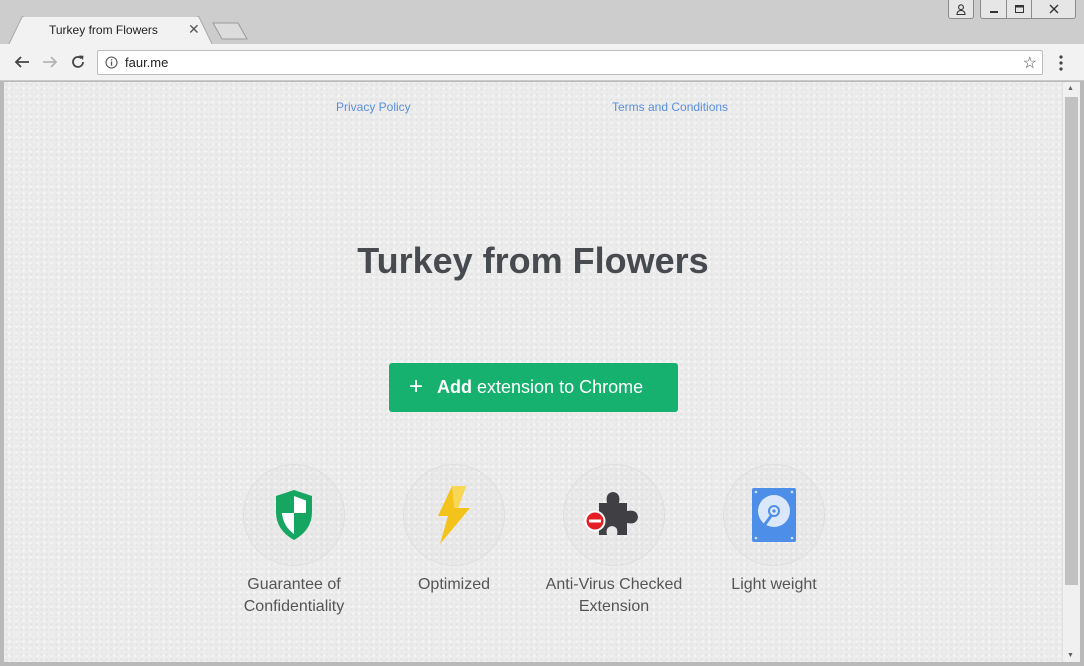  I want to click on forward-button, so click(50, 62).